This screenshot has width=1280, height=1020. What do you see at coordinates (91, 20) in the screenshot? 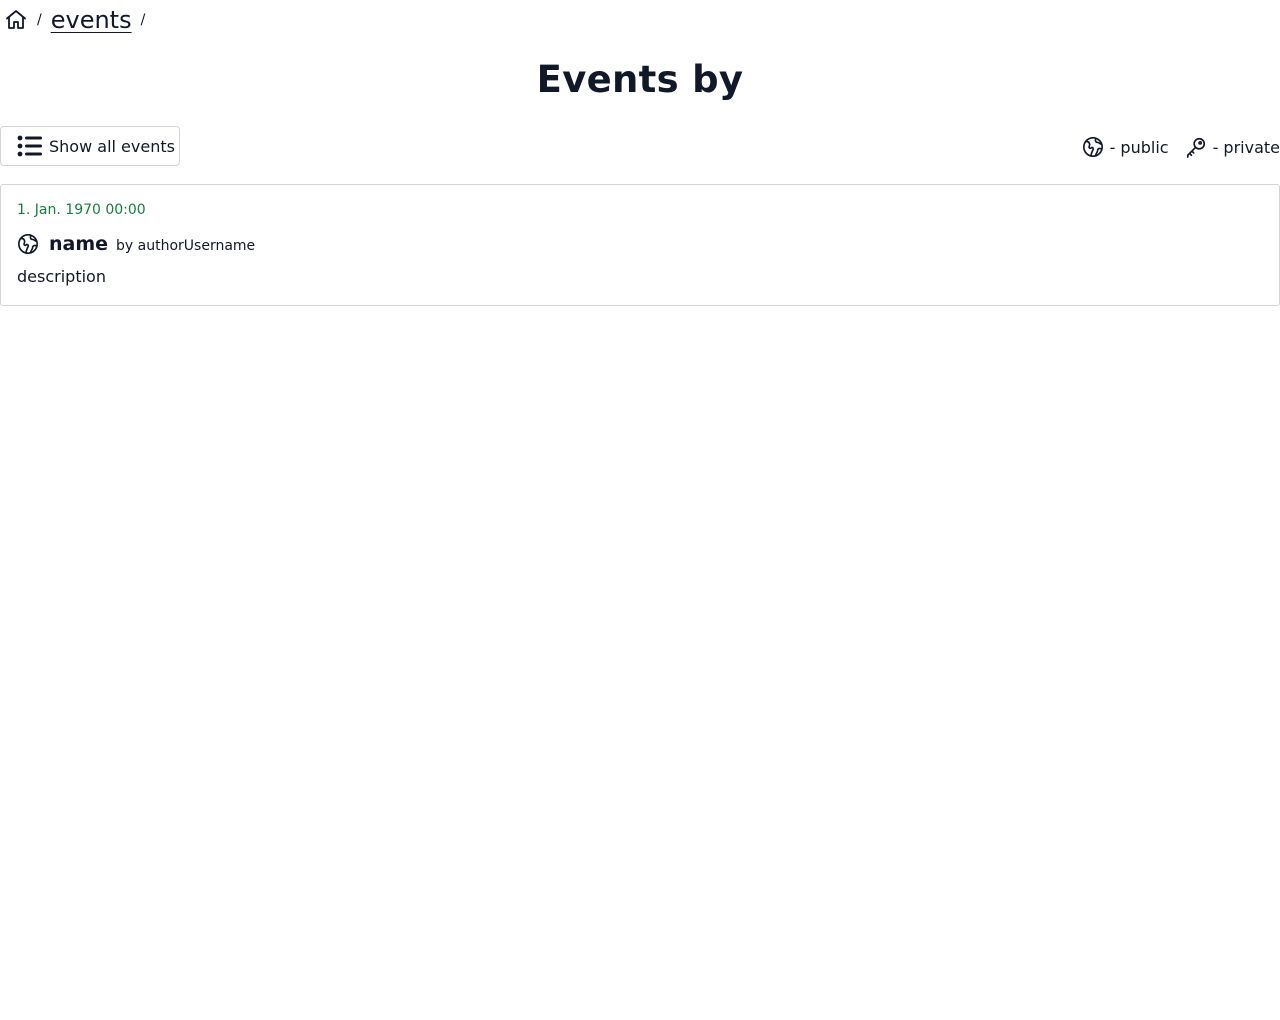
I see `breadcrumb-link-events: events` at bounding box center [91, 20].